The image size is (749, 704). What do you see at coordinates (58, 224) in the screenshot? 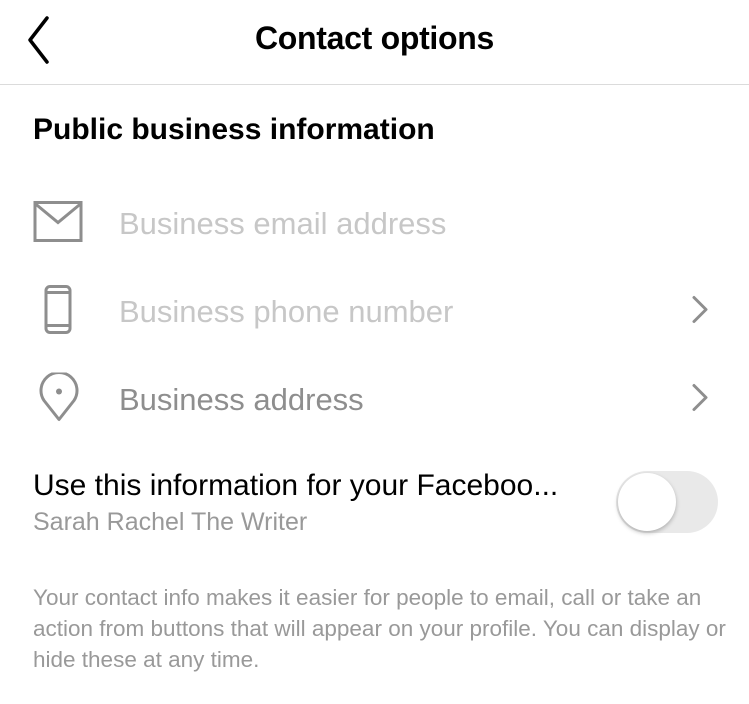
I see `envelope-icon` at bounding box center [58, 224].